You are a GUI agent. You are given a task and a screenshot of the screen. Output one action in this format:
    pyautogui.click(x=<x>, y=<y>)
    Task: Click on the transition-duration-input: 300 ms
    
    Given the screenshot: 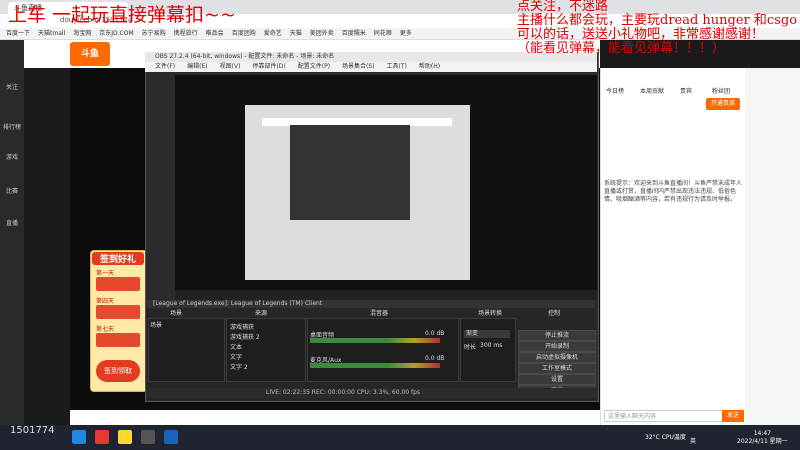 What is the action you would take?
    pyautogui.click(x=491, y=345)
    